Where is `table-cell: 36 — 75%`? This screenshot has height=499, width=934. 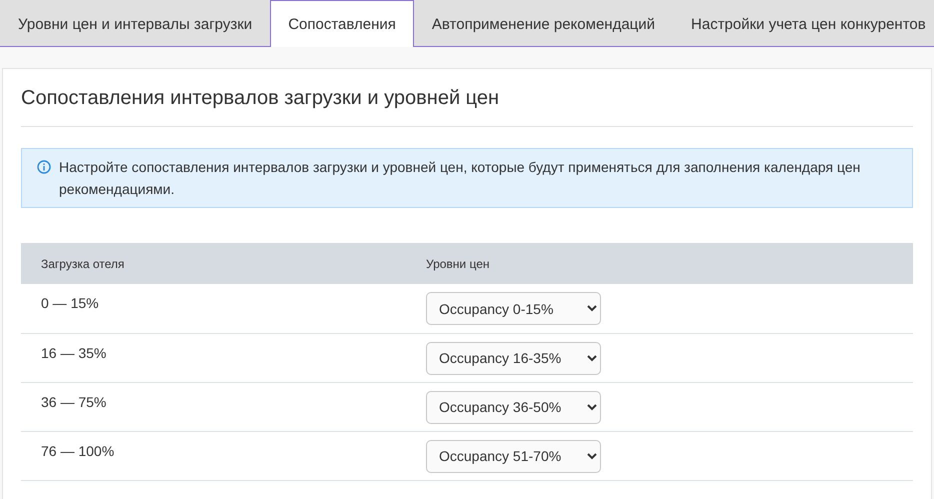
table-cell: 36 — 75% is located at coordinates (213, 406).